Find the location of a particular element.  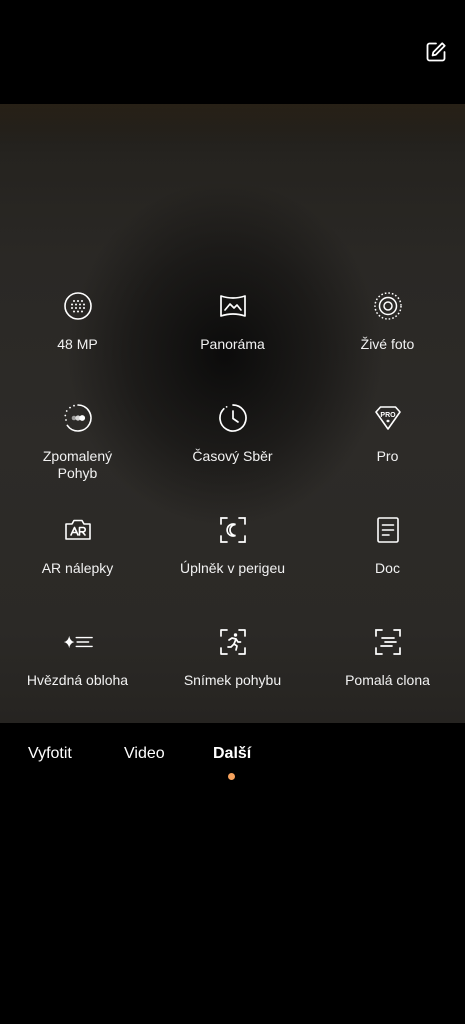

mode-label: Doc is located at coordinates (387, 568).